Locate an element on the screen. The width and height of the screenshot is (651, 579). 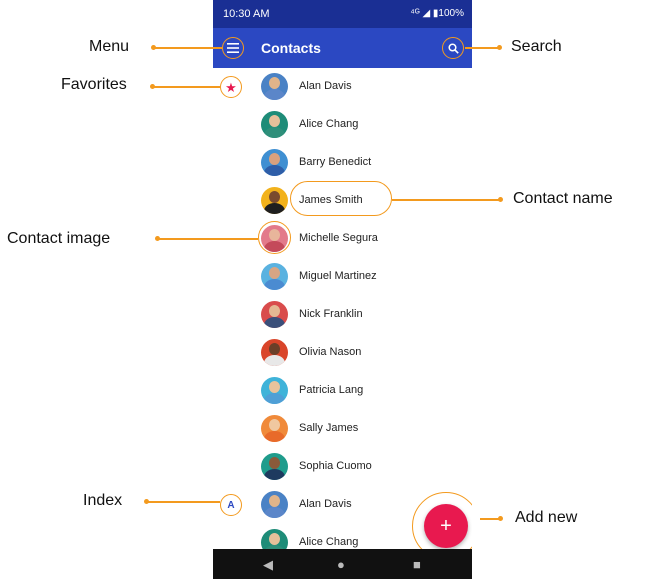
callout-add-new: Add new is located at coordinates (546, 517).